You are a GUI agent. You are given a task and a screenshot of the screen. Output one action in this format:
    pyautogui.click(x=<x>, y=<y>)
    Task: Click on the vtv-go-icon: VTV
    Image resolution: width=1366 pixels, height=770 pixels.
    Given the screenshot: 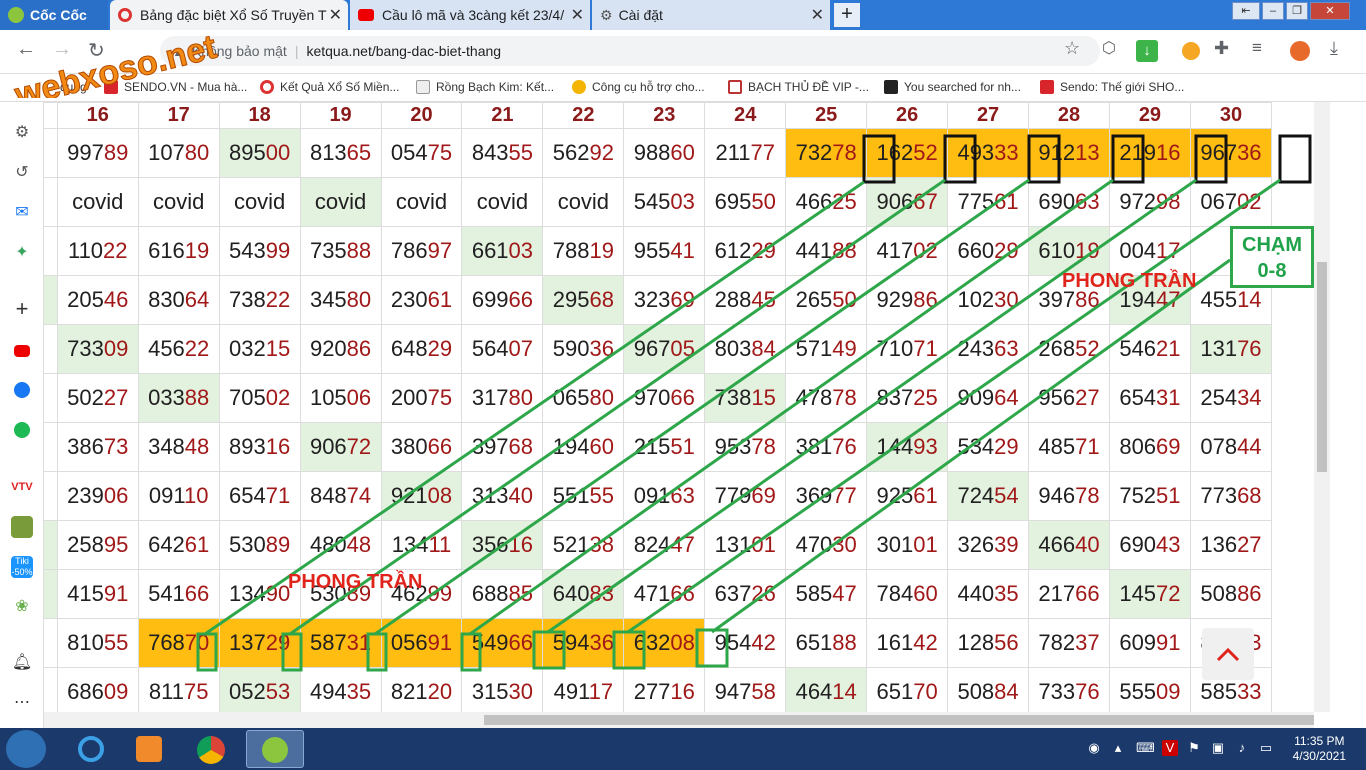 What is the action you would take?
    pyautogui.click(x=22, y=487)
    